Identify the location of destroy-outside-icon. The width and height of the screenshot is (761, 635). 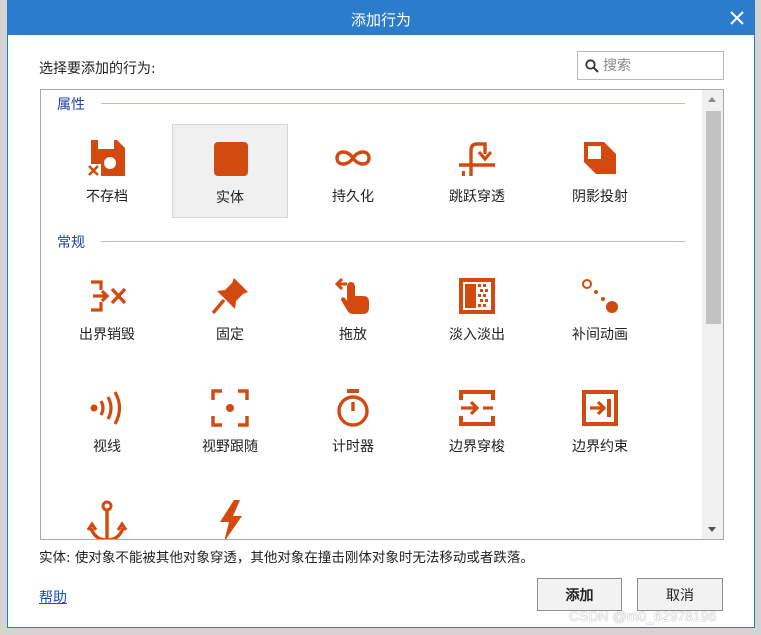
(109, 296).